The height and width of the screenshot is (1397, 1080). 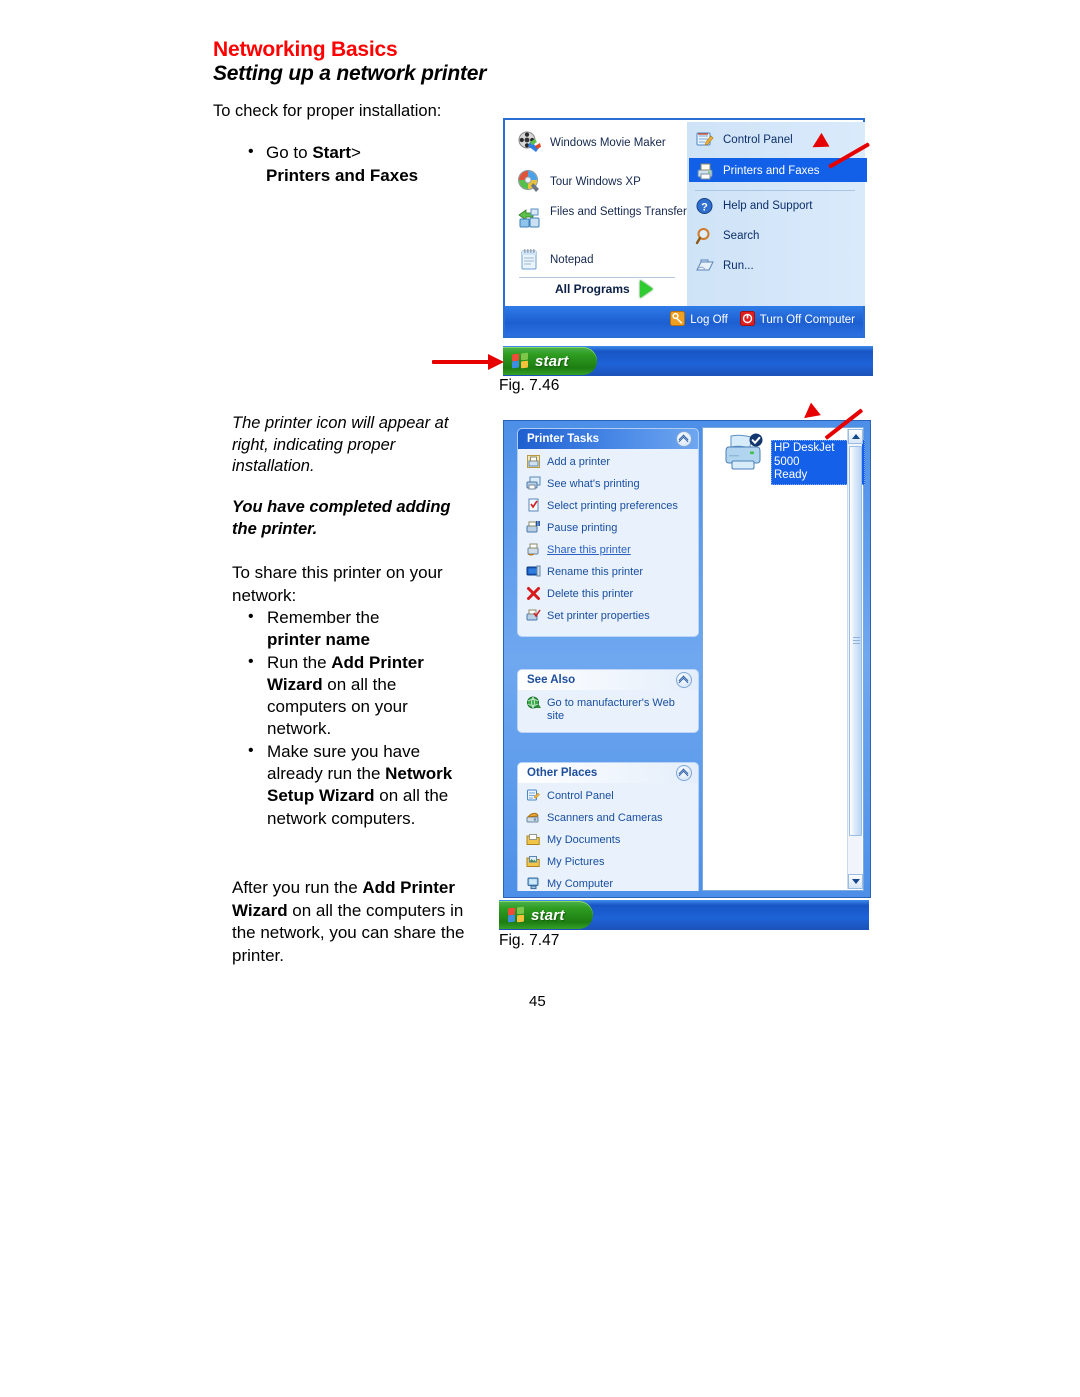 What do you see at coordinates (591, 142) in the screenshot?
I see `start-item-windows-movie-maker: Windows Movie Maker` at bounding box center [591, 142].